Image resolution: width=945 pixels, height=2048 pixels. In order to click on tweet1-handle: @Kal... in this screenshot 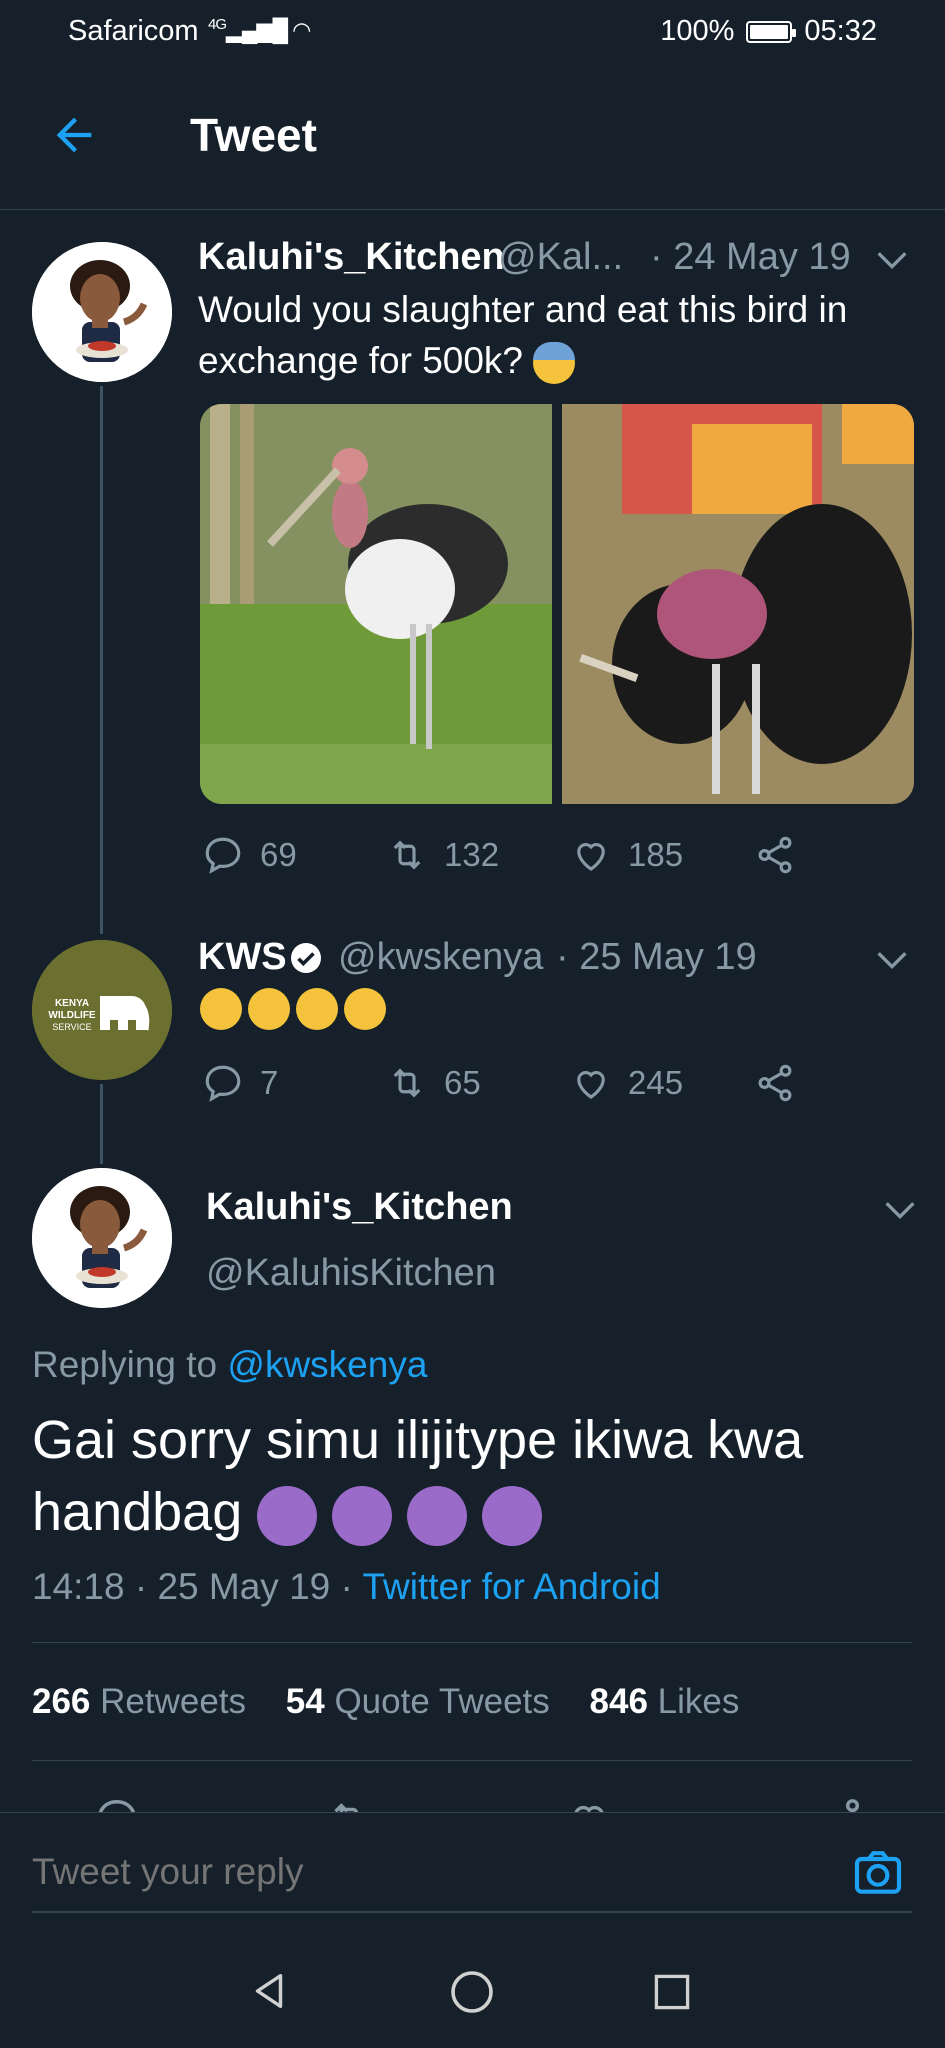, I will do `click(560, 257)`.